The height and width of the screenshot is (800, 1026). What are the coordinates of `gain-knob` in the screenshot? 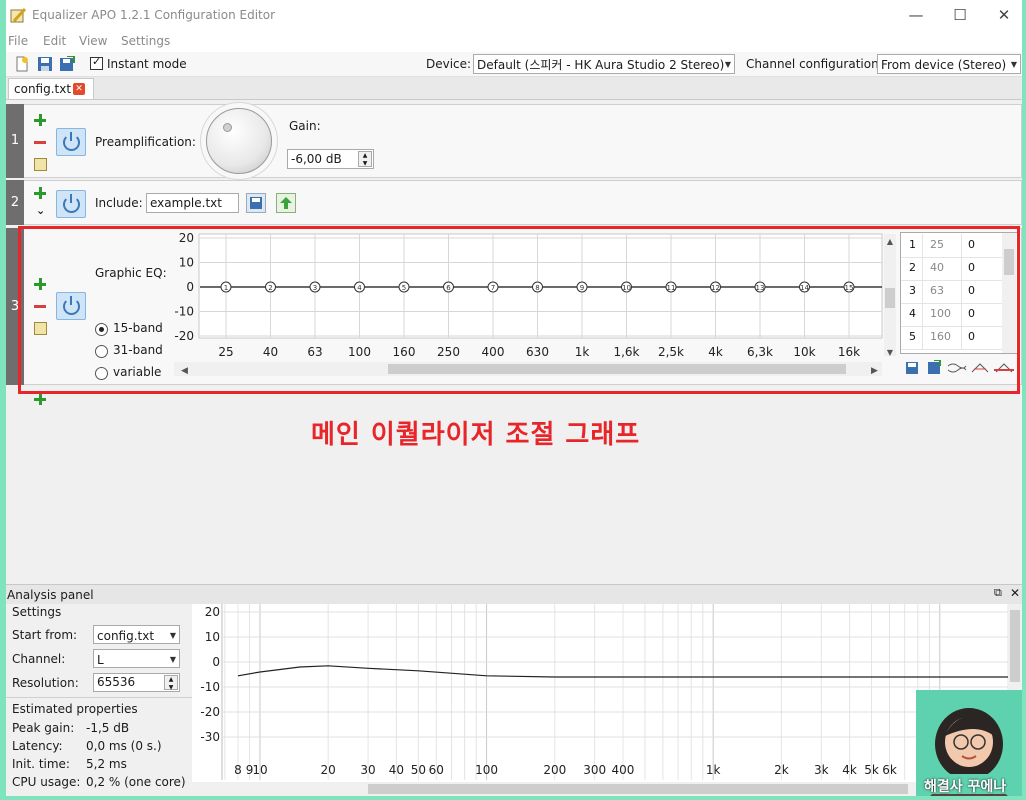 It's located at (239, 141).